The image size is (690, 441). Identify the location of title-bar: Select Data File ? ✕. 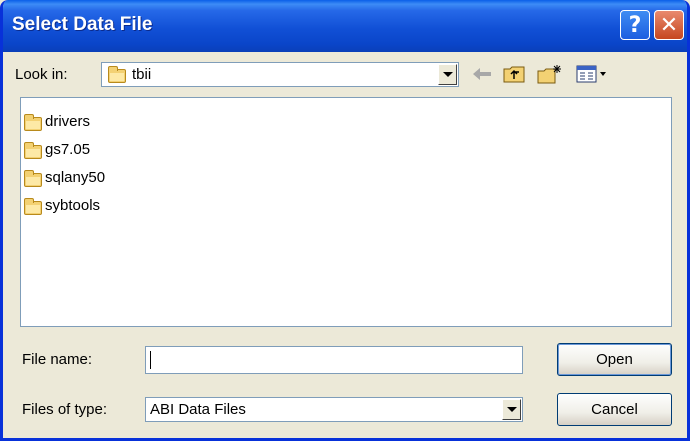
(345, 26).